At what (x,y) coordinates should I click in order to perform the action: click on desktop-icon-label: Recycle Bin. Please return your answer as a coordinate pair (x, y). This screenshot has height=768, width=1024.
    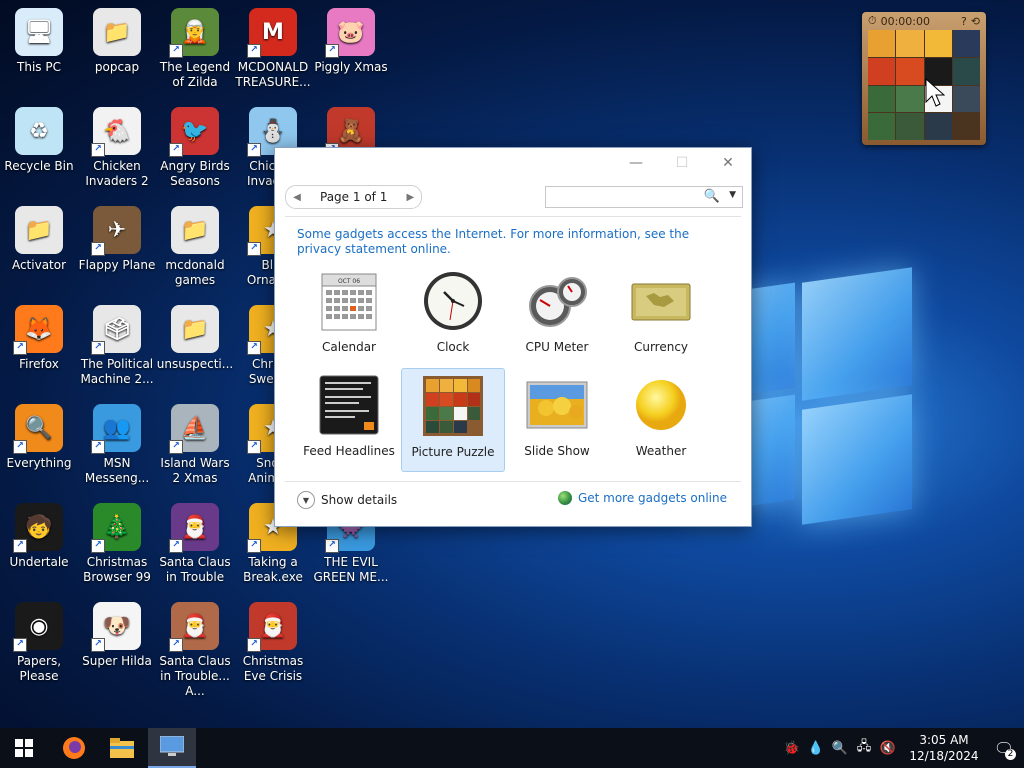
    Looking at the image, I should click on (39, 166).